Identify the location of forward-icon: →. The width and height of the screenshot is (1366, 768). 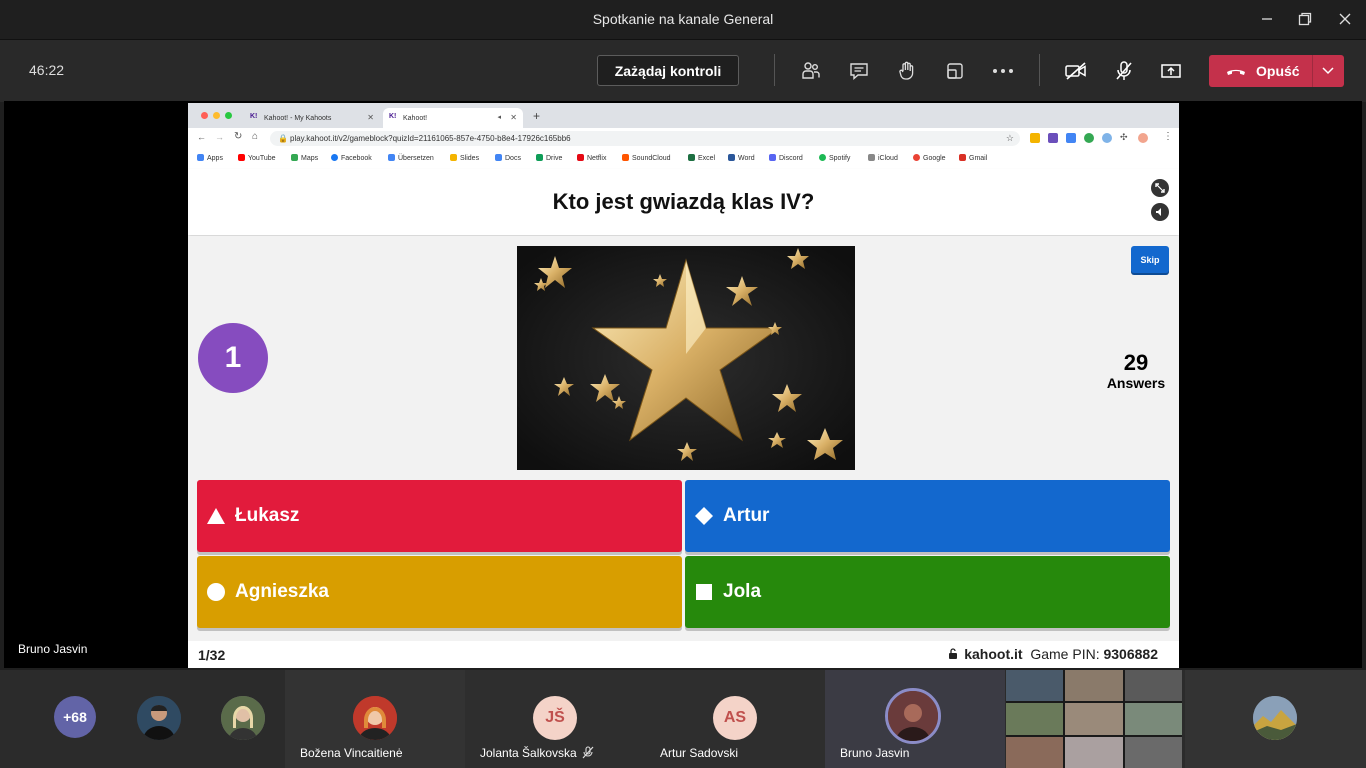
(219, 137).